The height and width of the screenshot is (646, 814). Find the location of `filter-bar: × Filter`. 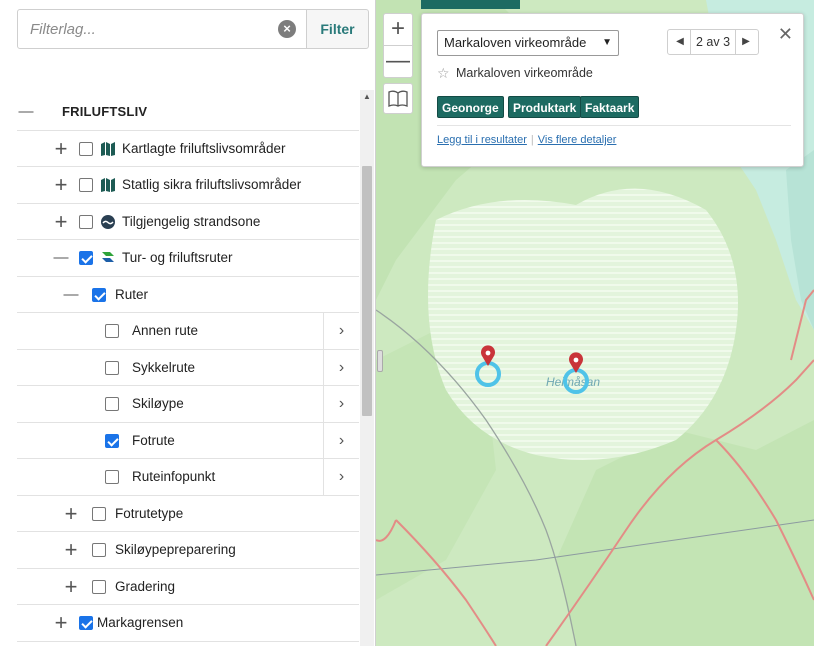

filter-bar: × Filter is located at coordinates (193, 29).